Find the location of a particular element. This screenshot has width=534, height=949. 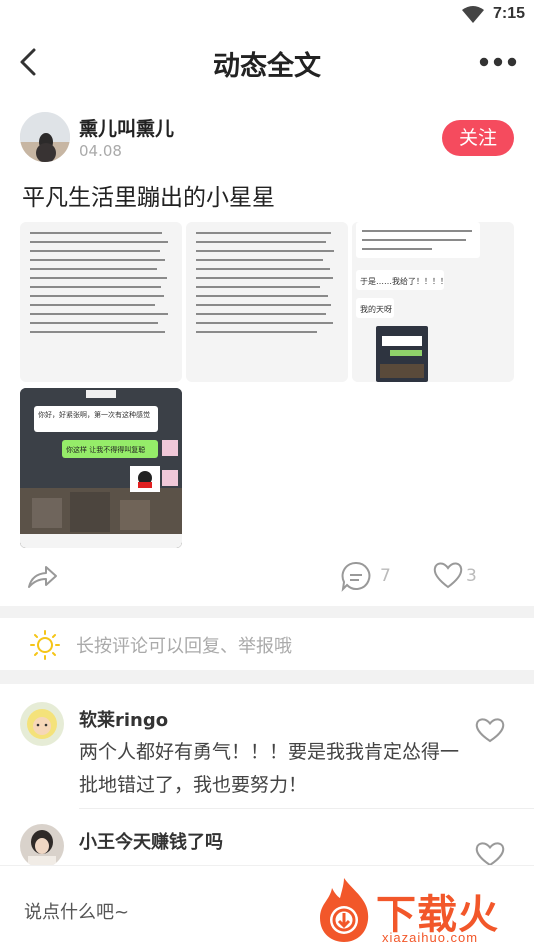

comment-tip-text: 长按评论可以回复、举报哦 is located at coordinates (184, 646).